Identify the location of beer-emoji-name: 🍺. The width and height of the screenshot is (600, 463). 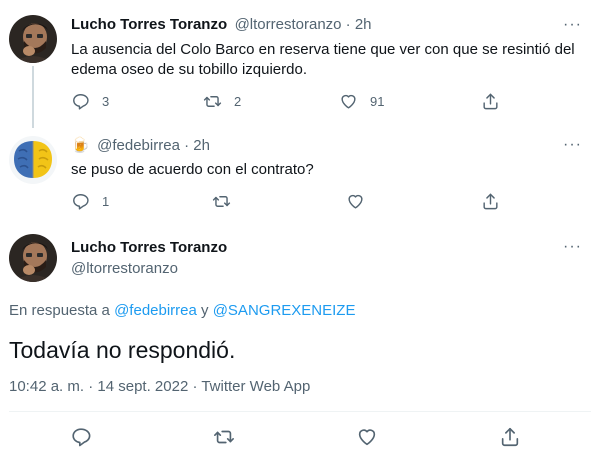
(80, 145).